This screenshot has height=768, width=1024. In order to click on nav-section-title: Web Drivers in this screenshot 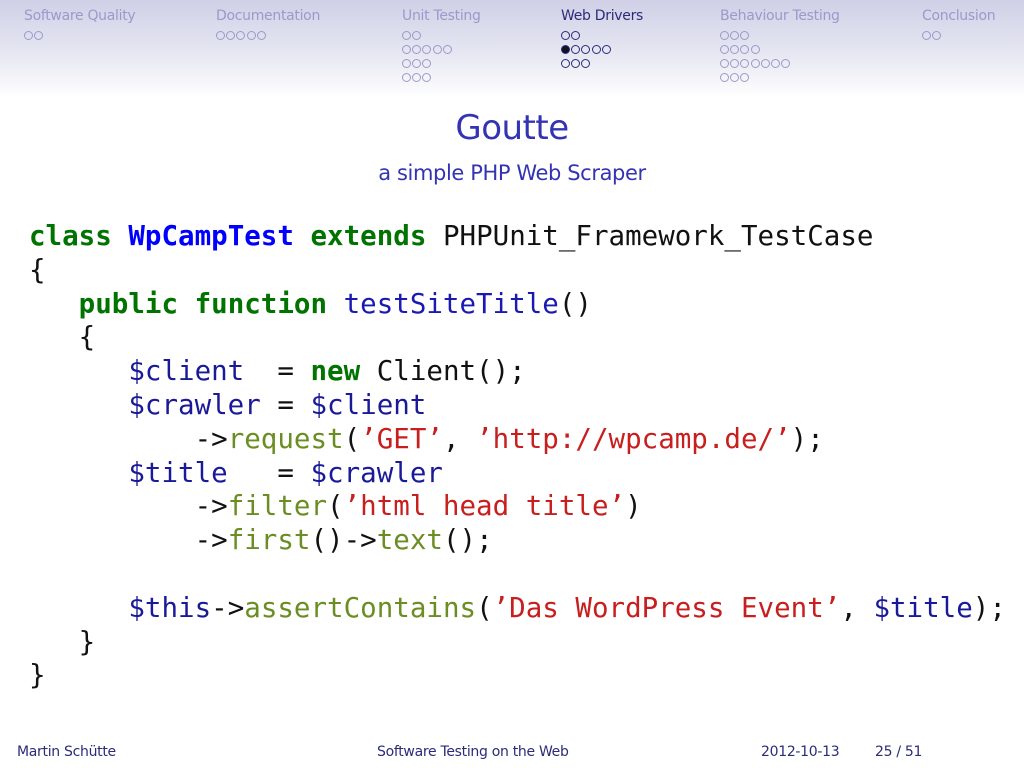, I will do `click(602, 16)`.